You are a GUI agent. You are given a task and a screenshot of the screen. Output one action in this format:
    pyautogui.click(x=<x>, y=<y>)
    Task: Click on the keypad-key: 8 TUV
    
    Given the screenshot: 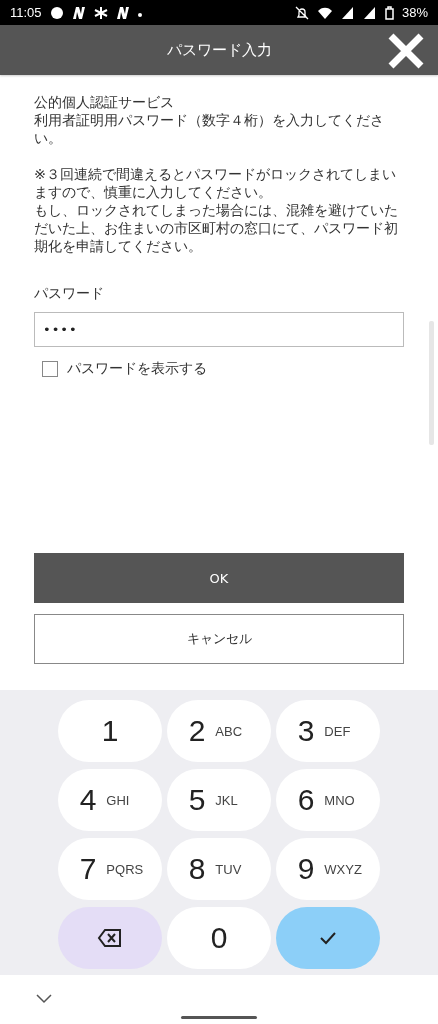 What is the action you would take?
    pyautogui.click(x=219, y=869)
    